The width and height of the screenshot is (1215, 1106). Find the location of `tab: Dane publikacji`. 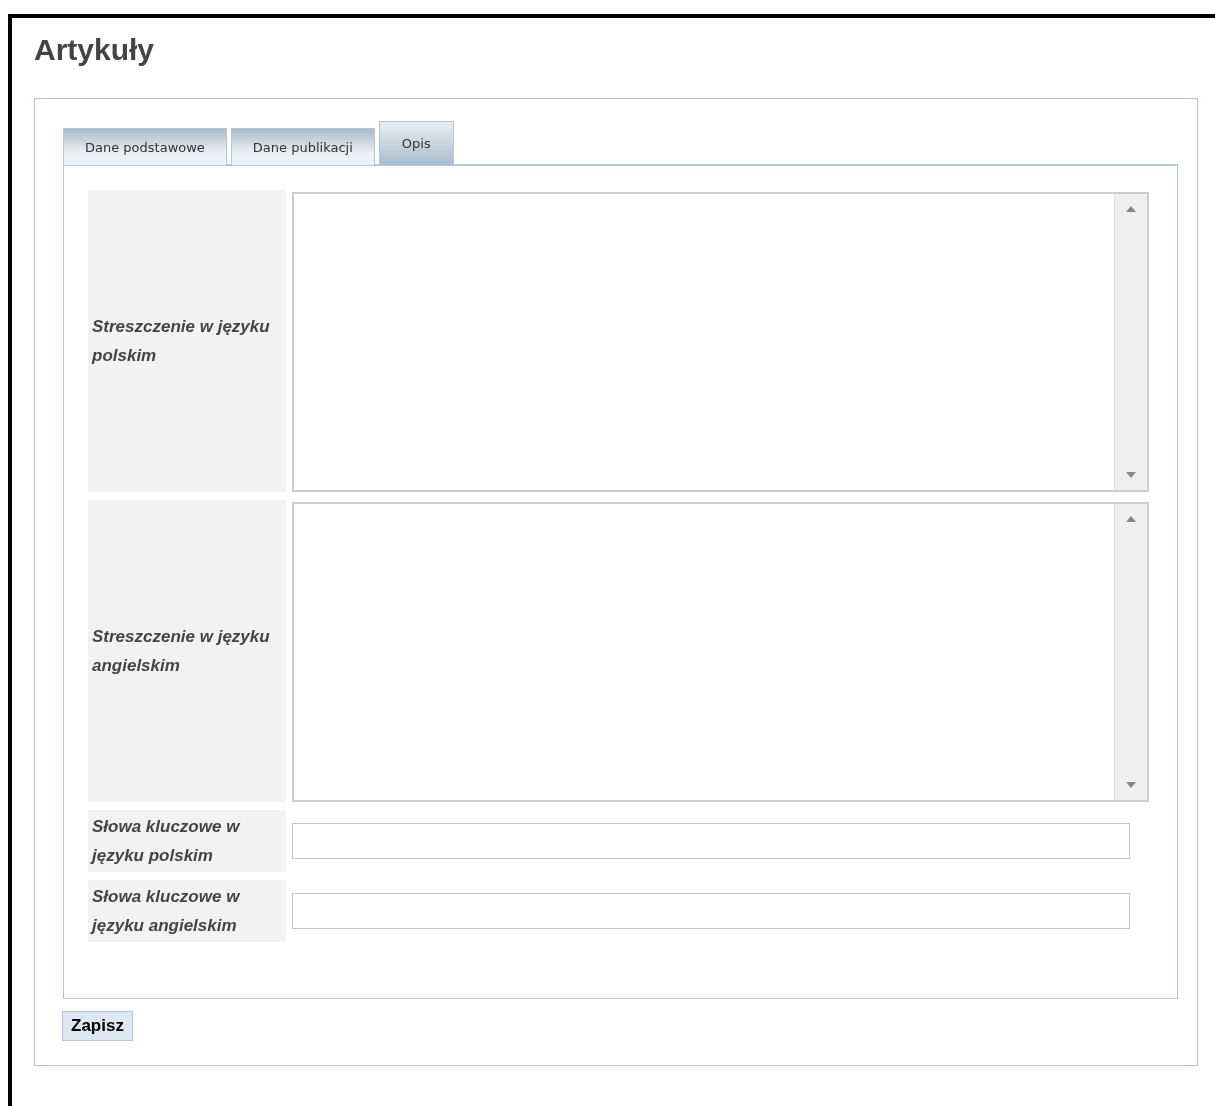

tab: Dane publikacji is located at coordinates (302, 146).